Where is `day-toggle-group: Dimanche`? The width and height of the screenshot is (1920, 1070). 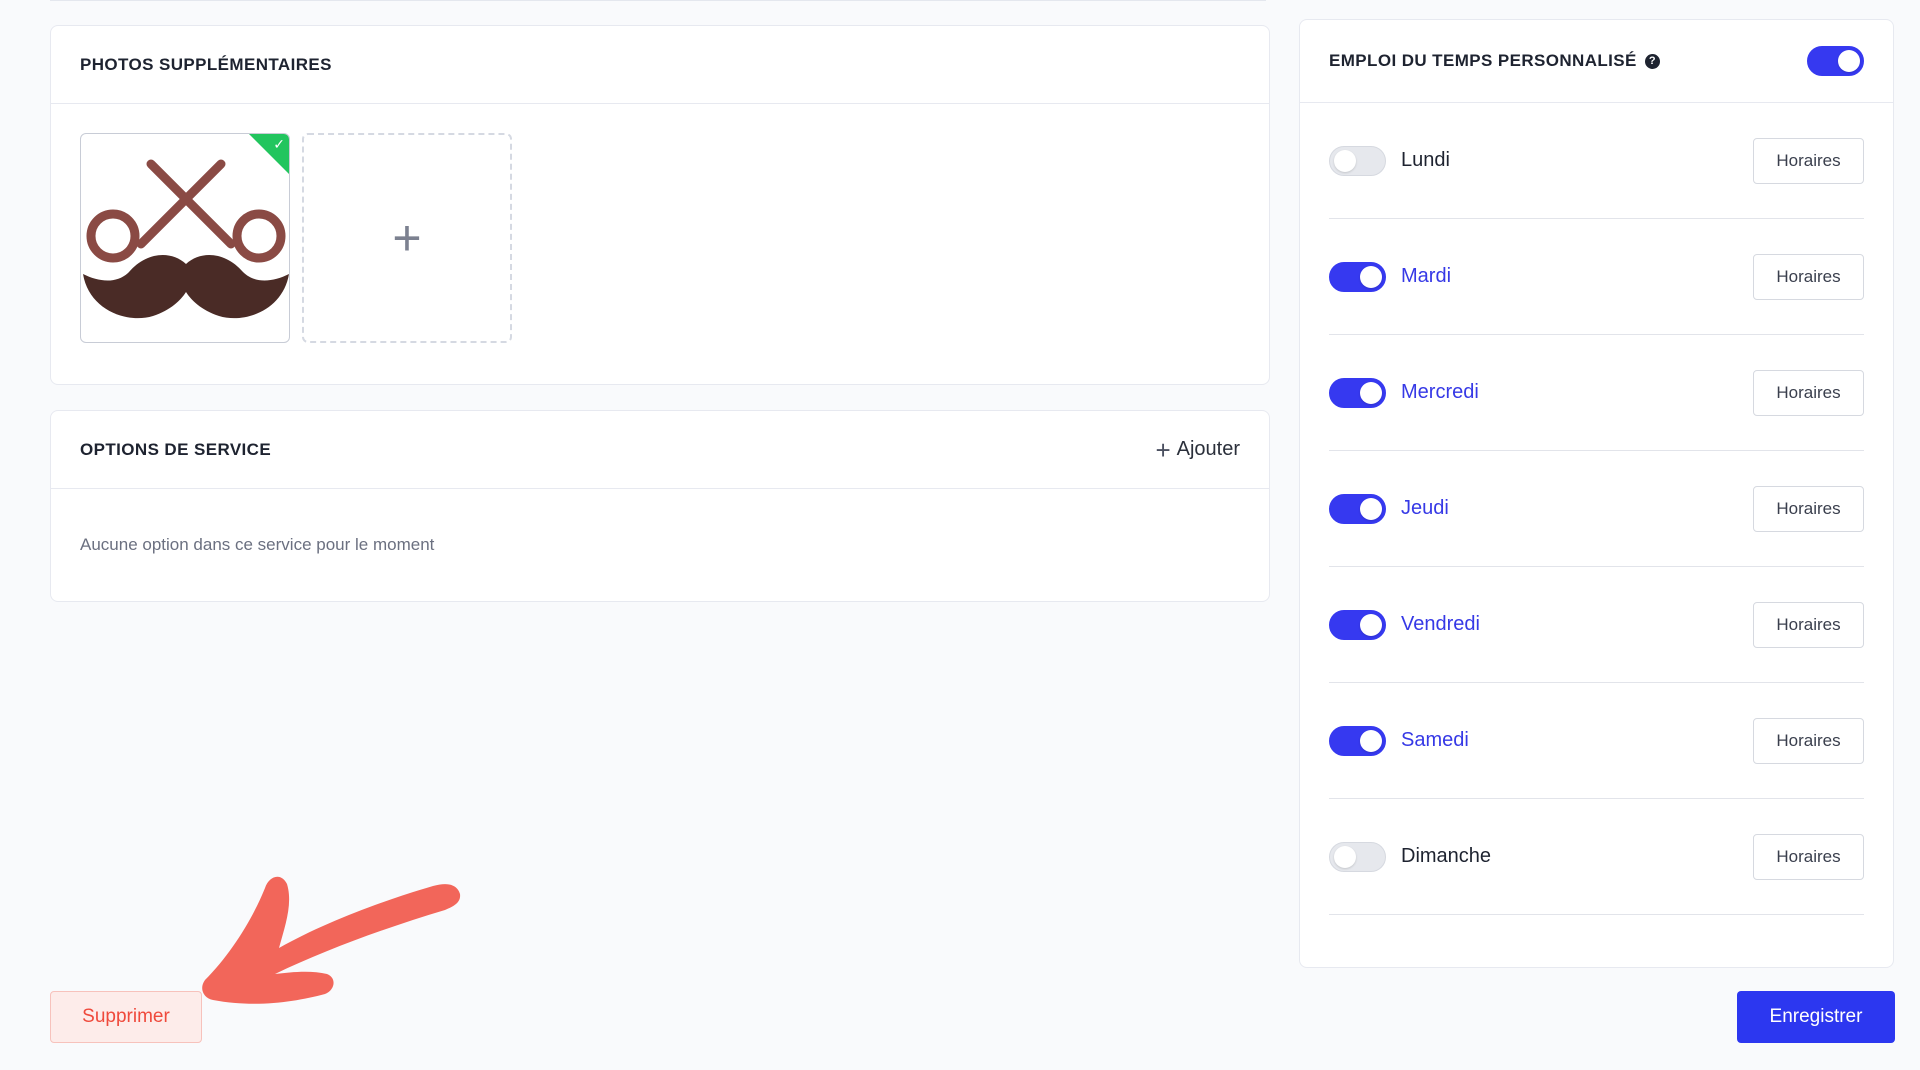 day-toggle-group: Dimanche is located at coordinates (1410, 856).